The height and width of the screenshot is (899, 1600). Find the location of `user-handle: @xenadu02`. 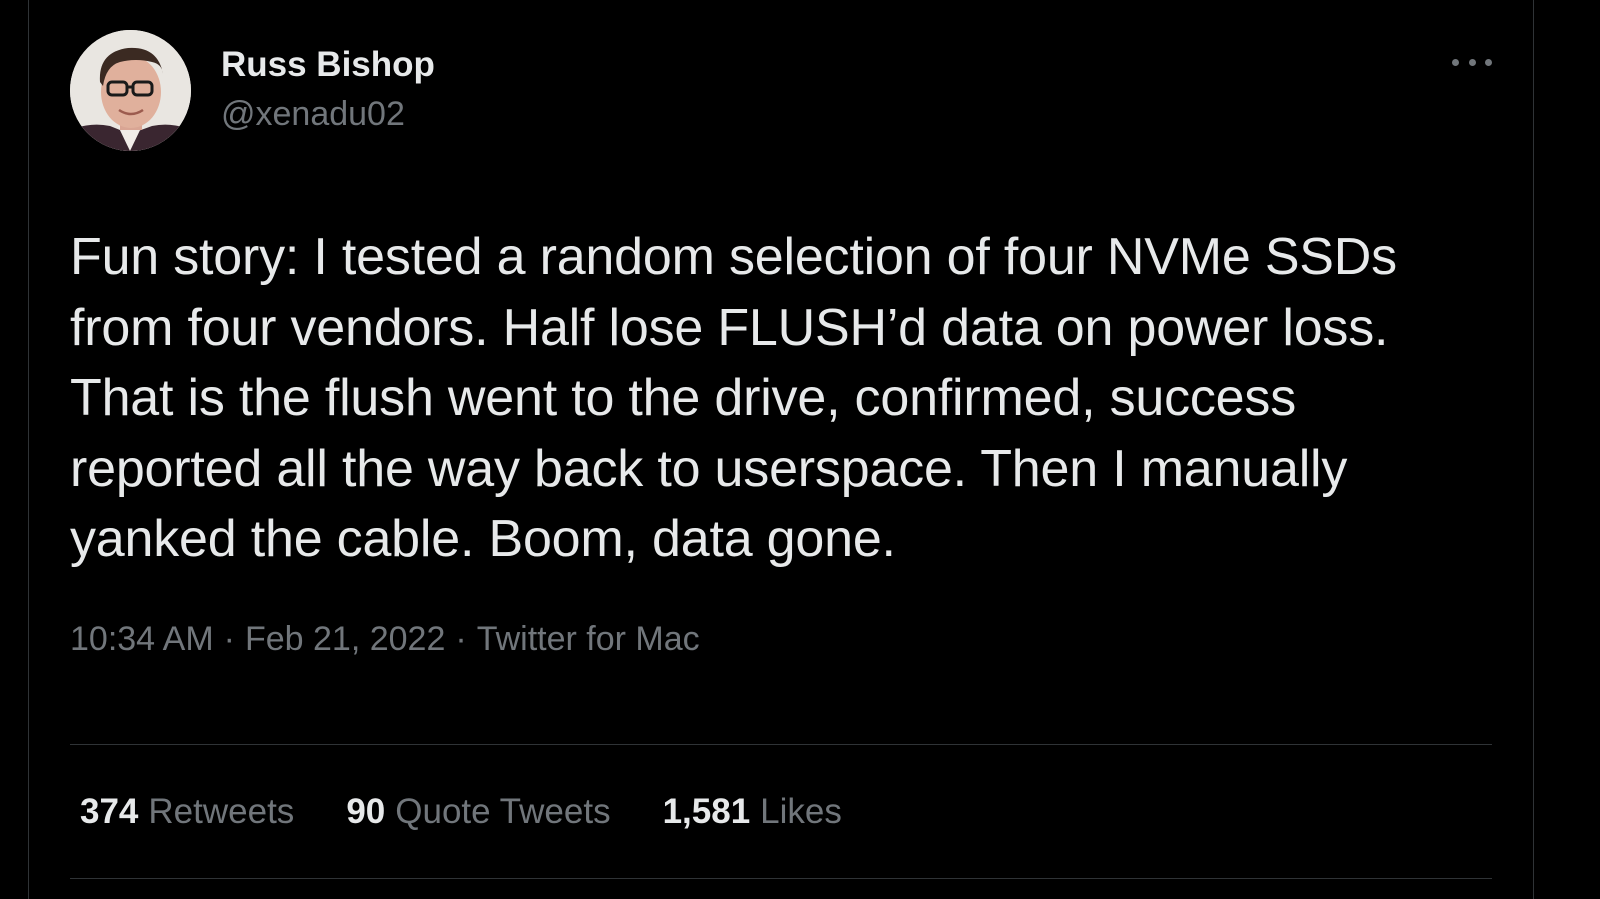

user-handle: @xenadu02 is located at coordinates (328, 114).